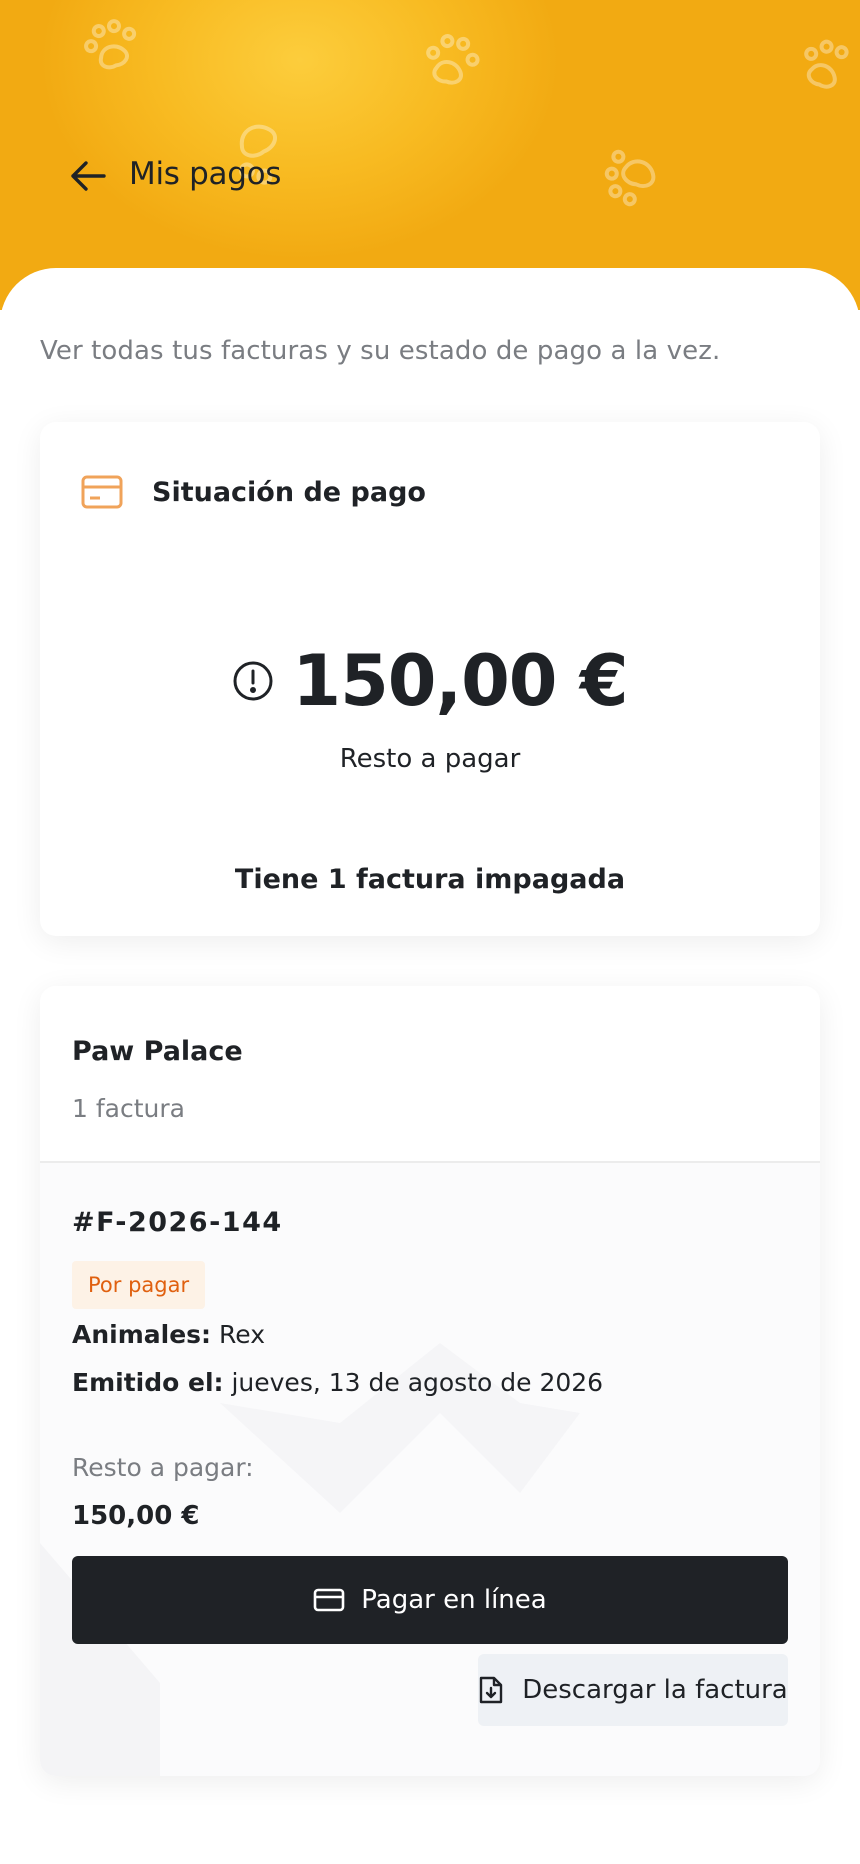 This screenshot has height=1864, width=860. What do you see at coordinates (417, 1382) in the screenshot?
I see `issued-value: jueves, 13 de agosto de 2026` at bounding box center [417, 1382].